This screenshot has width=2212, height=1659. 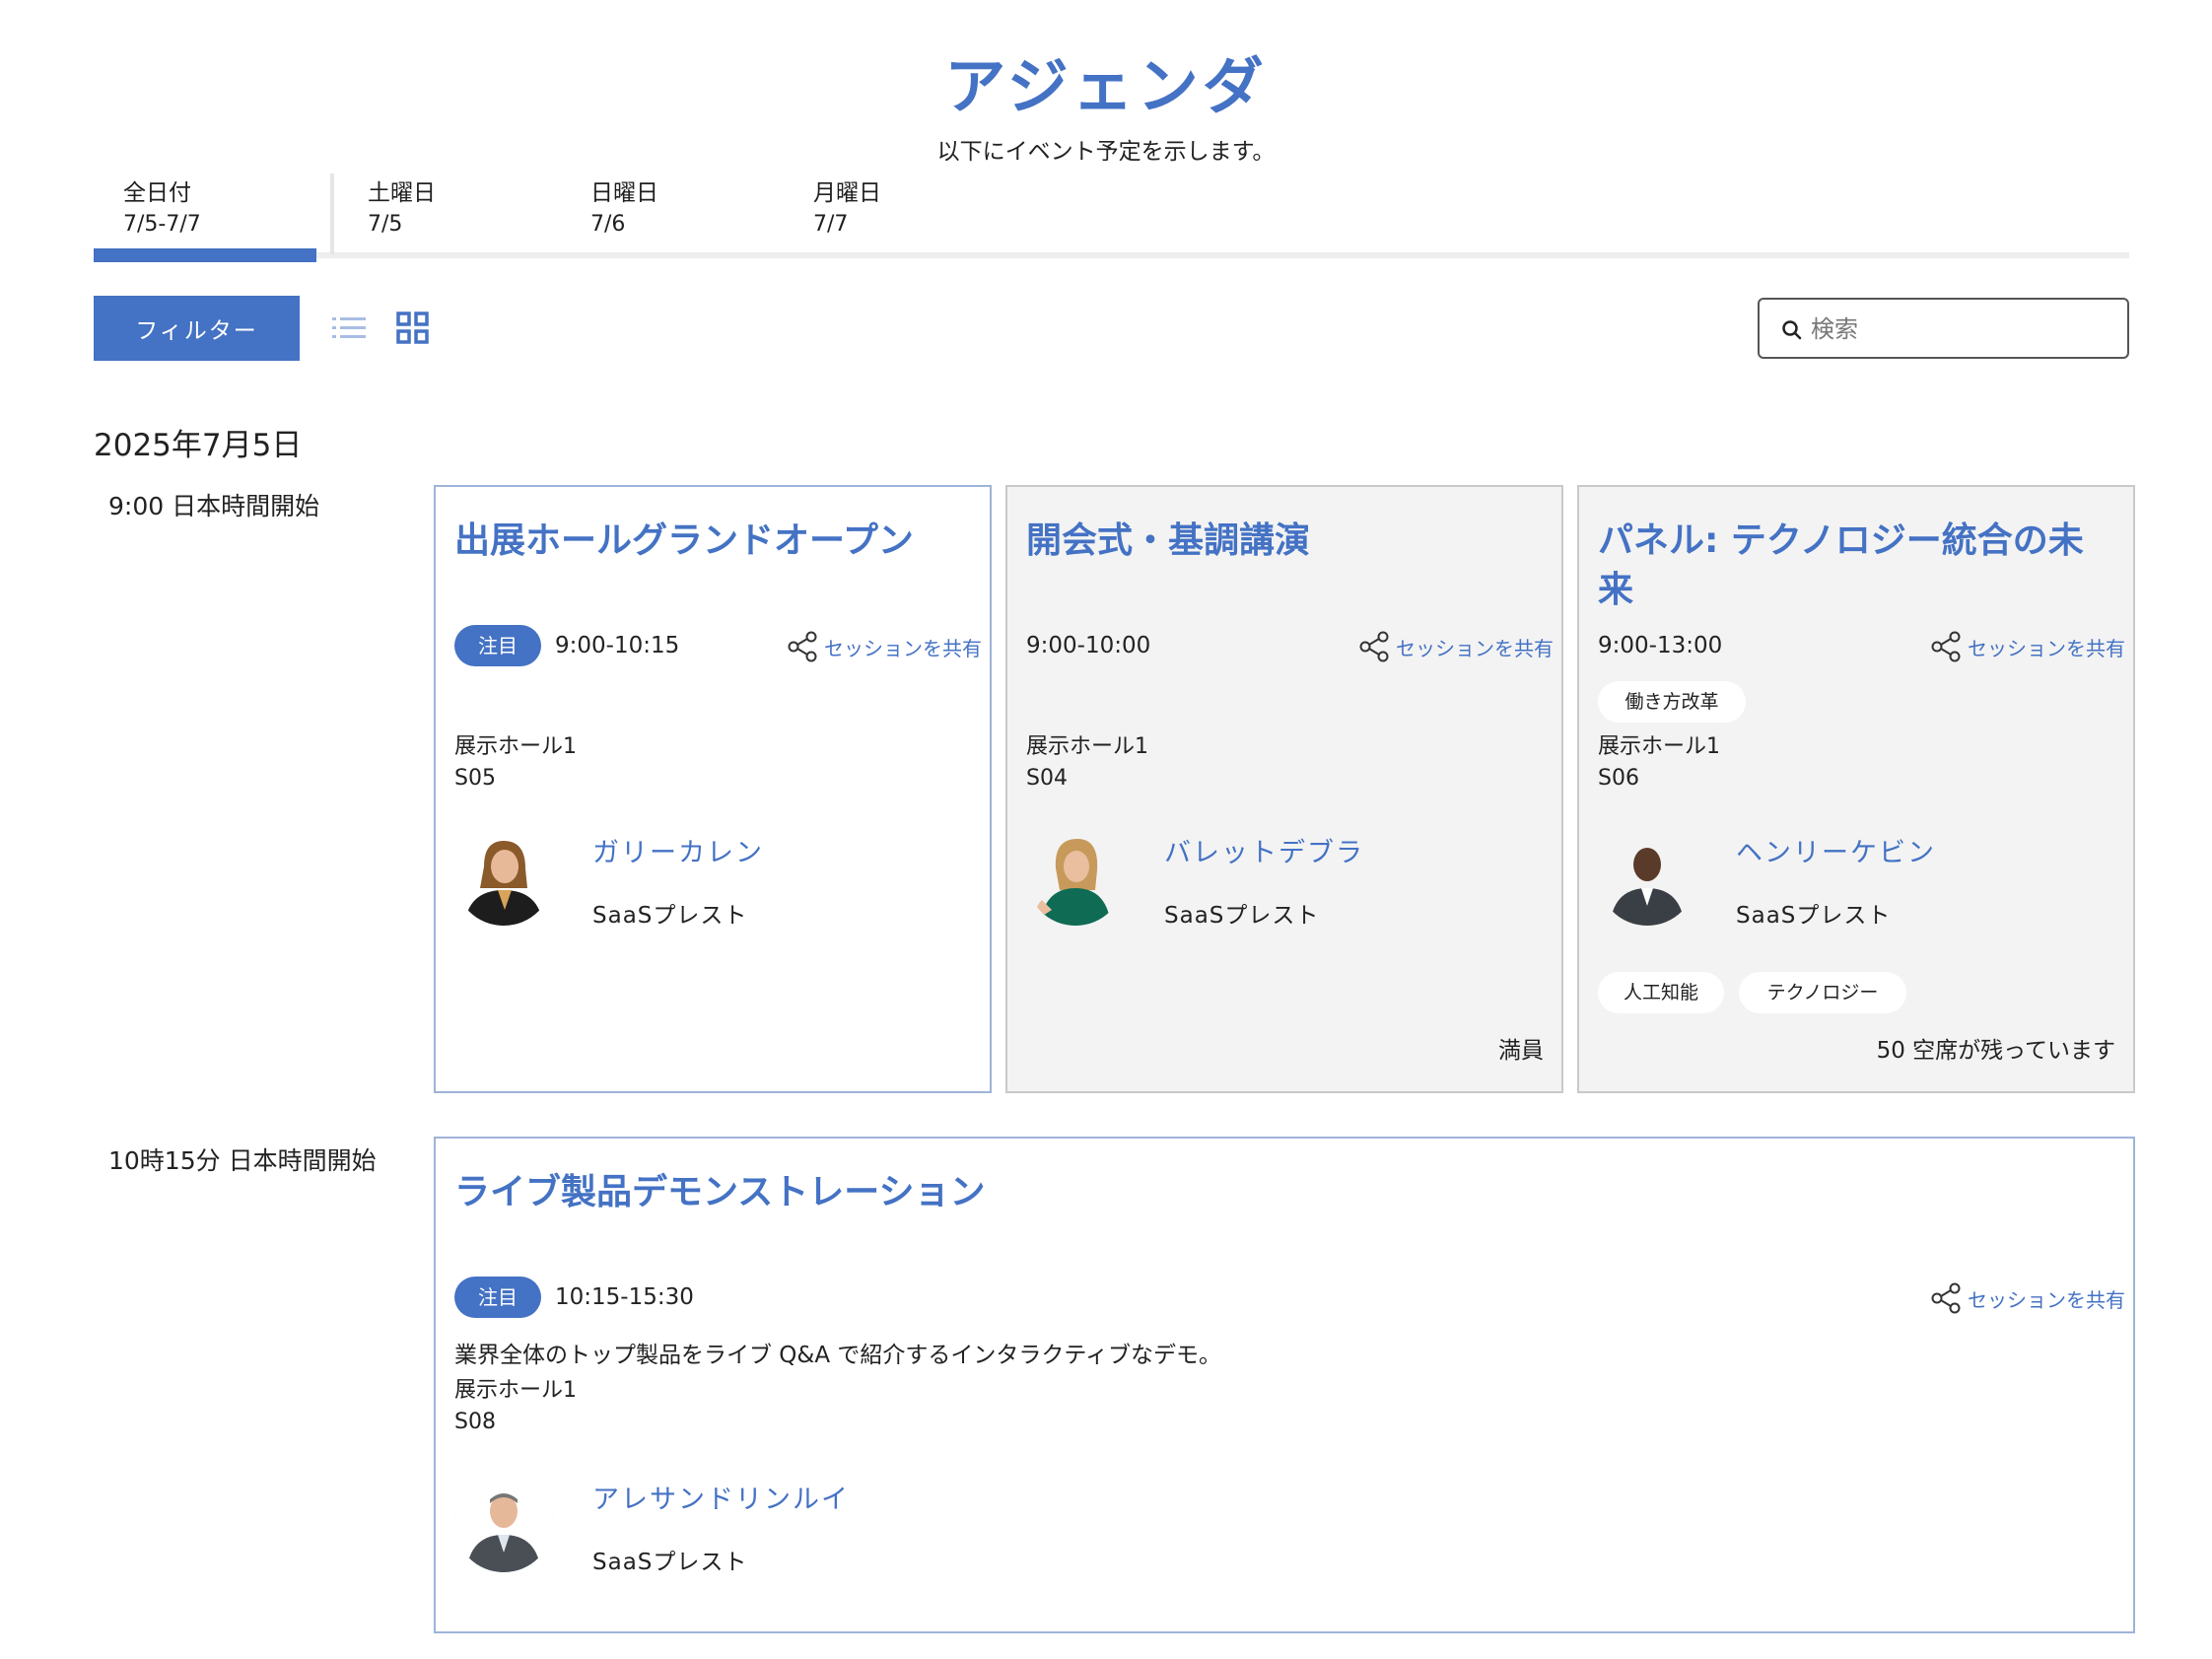 I want to click on tab-all-dates: 全日付 7/5-7/7, so click(x=205, y=220).